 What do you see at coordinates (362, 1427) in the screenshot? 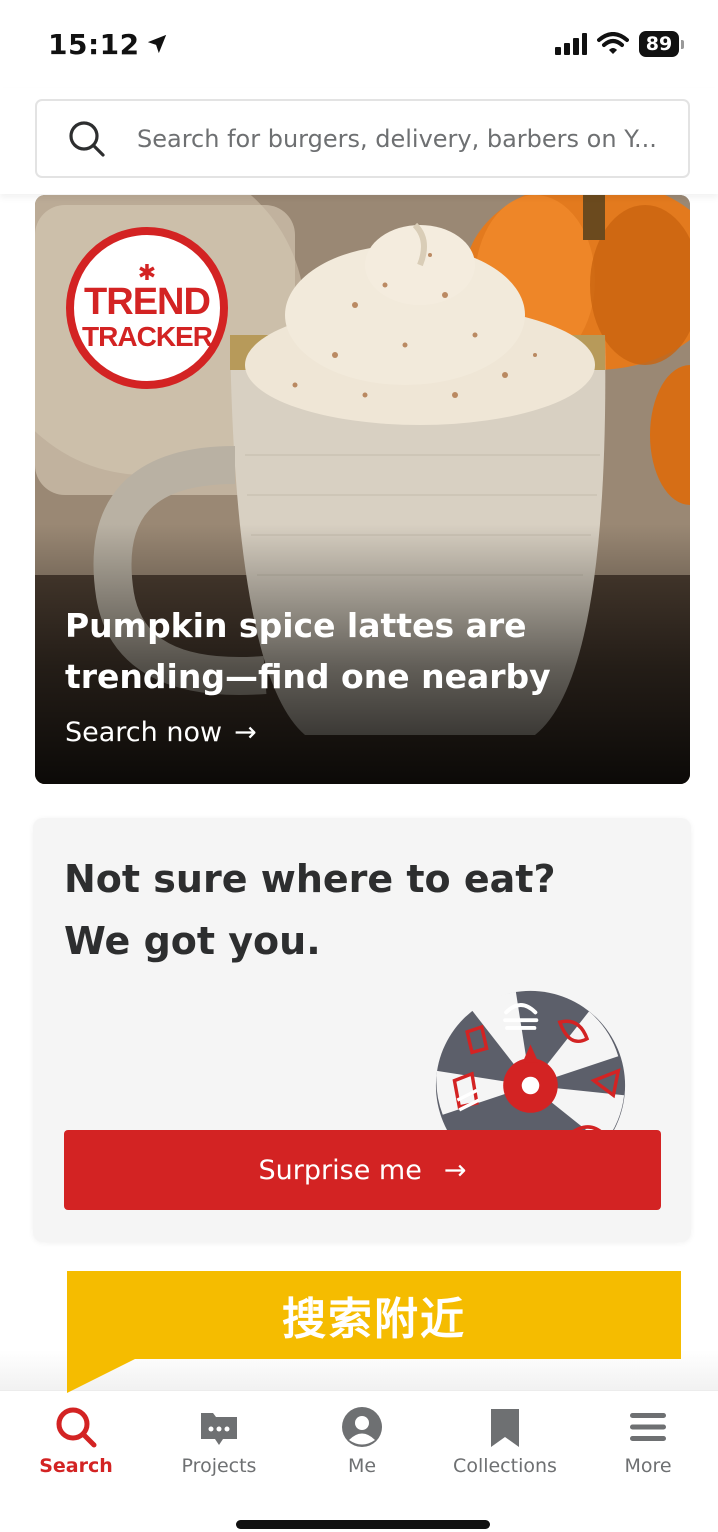
I see `me-icon` at bounding box center [362, 1427].